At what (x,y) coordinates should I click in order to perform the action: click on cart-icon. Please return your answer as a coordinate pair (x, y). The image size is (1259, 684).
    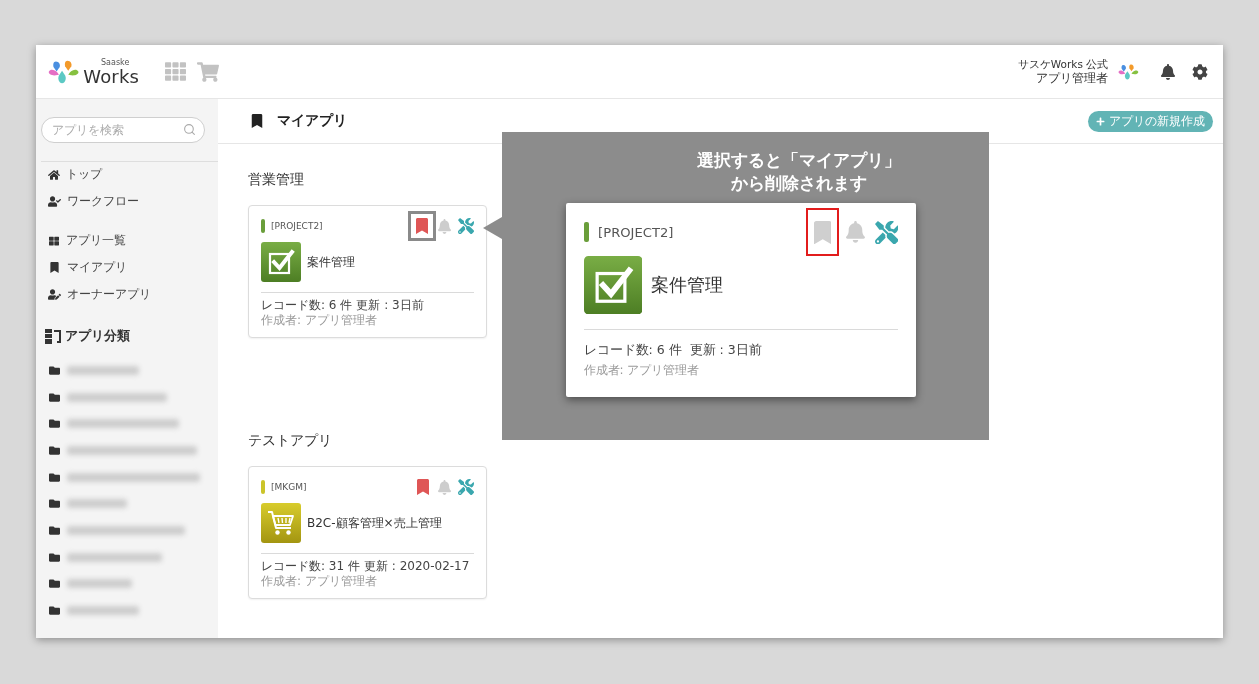
    Looking at the image, I should click on (208, 71).